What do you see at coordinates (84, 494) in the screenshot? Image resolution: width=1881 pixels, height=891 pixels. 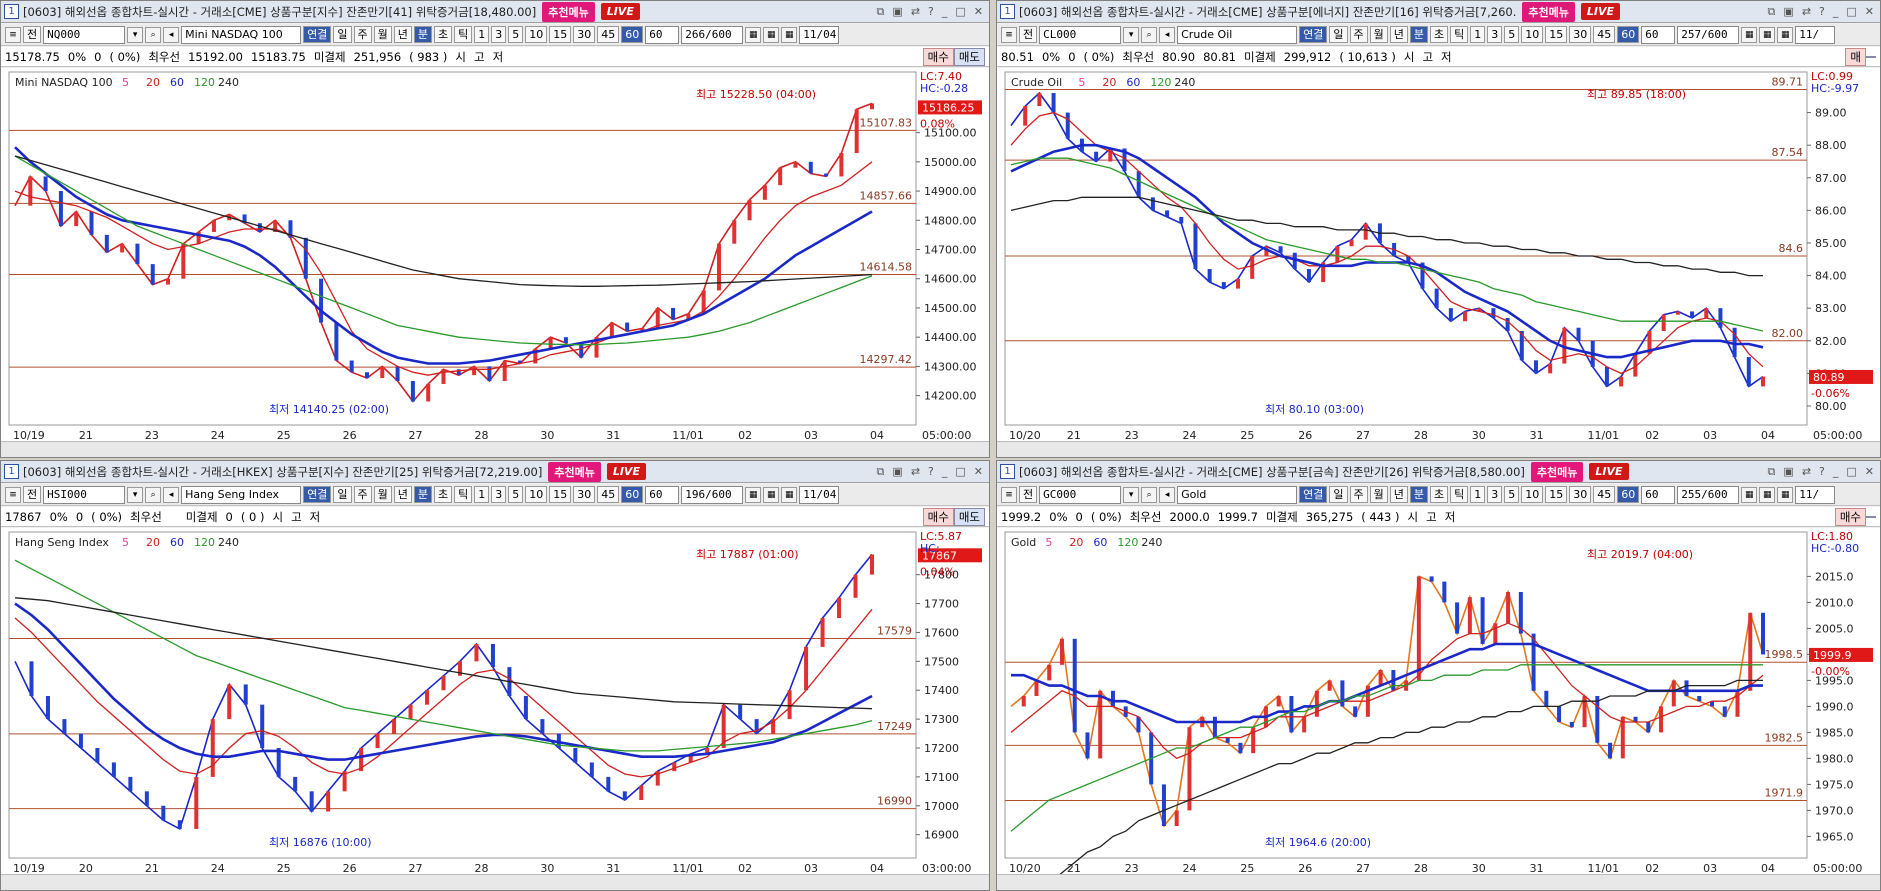 I see `symbol-code-input: HSI000` at bounding box center [84, 494].